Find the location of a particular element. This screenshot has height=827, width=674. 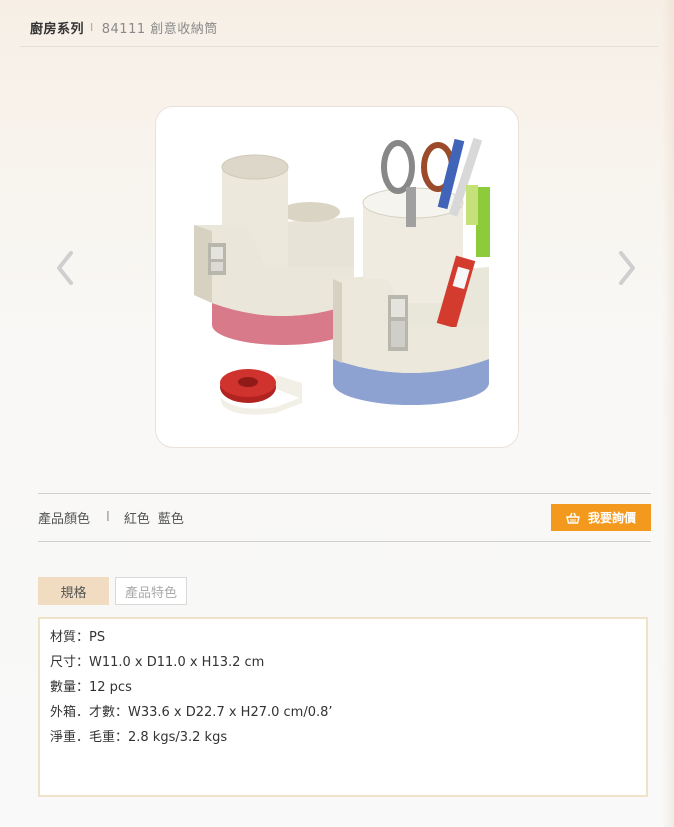

breadcrumb: 廚房系列 I 84111 創意收納筒 is located at coordinates (124, 27).